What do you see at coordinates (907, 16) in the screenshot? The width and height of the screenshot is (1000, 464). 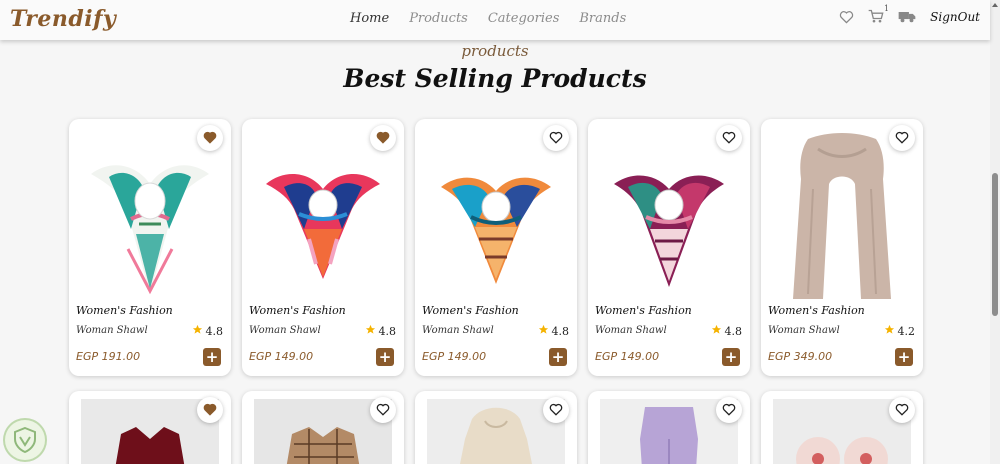 I see `truck-icon` at bounding box center [907, 16].